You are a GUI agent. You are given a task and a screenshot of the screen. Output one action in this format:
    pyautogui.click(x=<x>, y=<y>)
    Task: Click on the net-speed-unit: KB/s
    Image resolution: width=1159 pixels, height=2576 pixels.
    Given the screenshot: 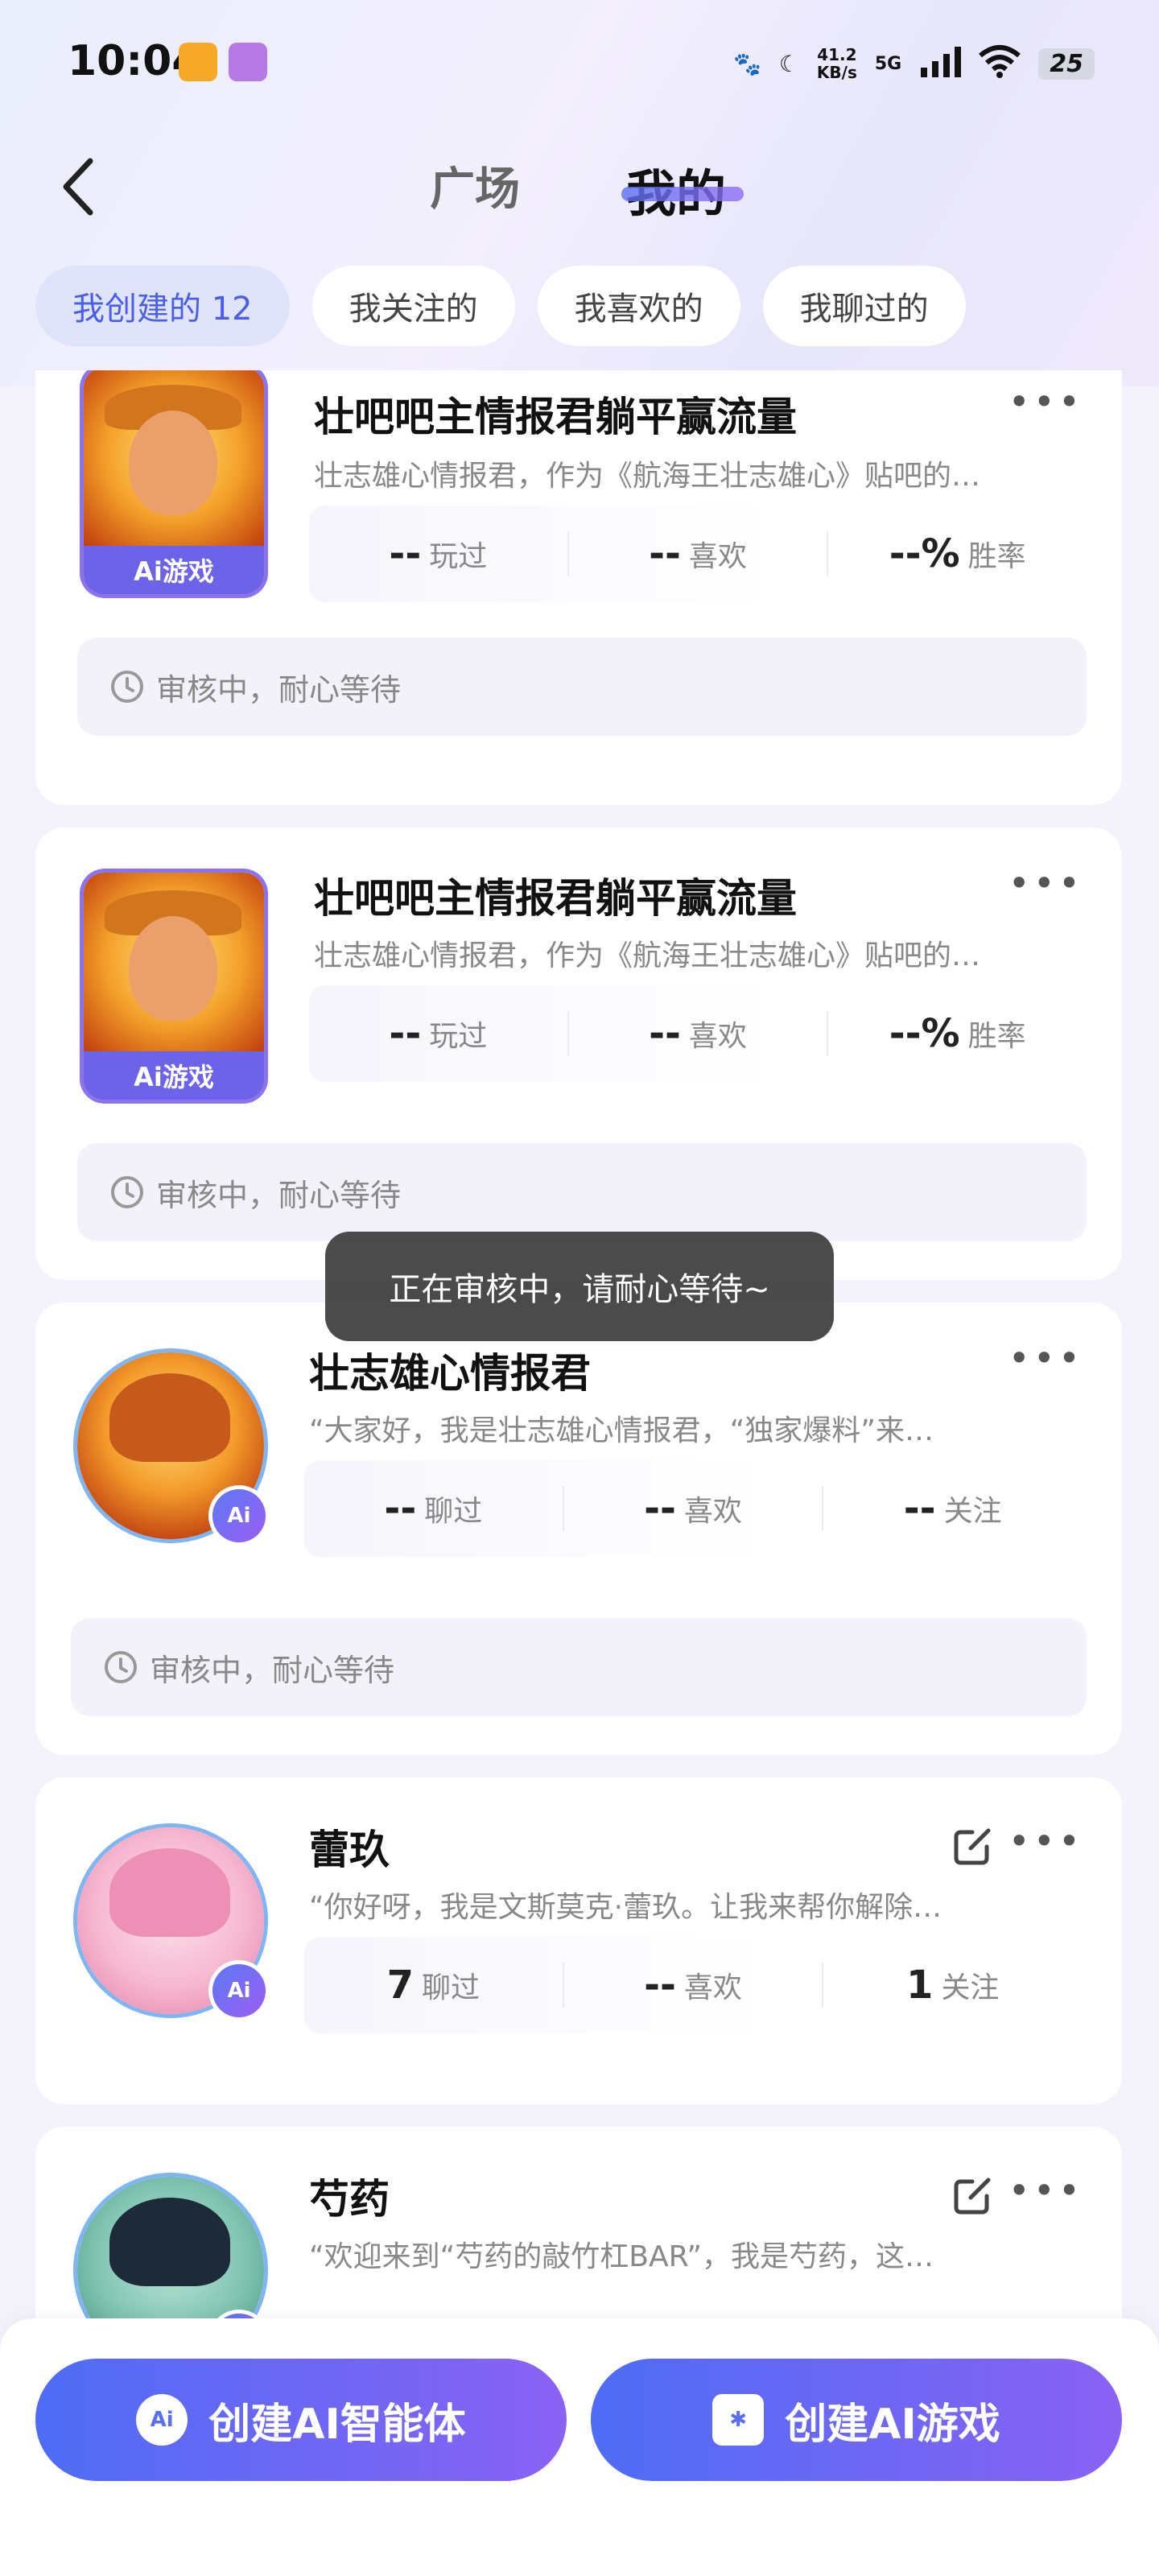 What is the action you would take?
    pyautogui.click(x=837, y=72)
    